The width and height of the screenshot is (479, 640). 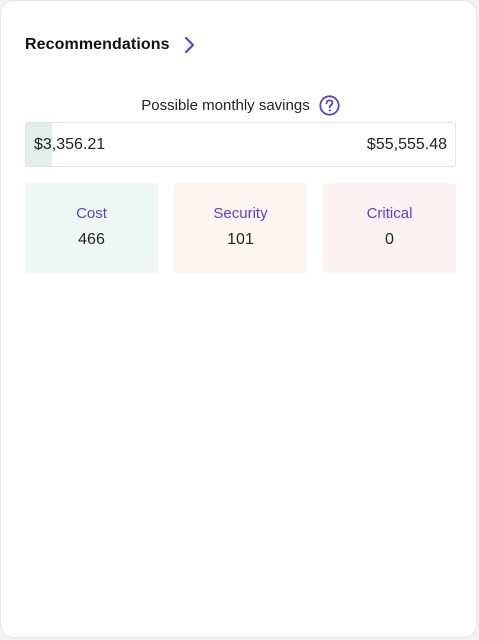 I want to click on savings-current-value: $3,356.21, so click(x=70, y=144).